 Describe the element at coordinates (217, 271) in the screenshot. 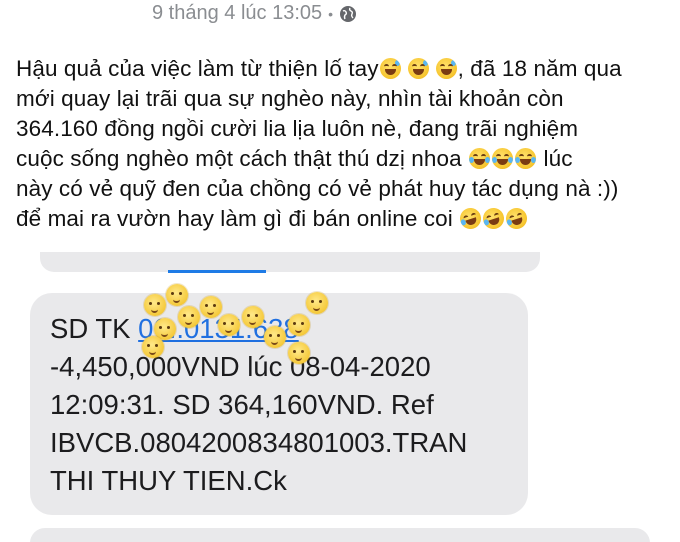

I see `previous-message-link-underline` at that location.